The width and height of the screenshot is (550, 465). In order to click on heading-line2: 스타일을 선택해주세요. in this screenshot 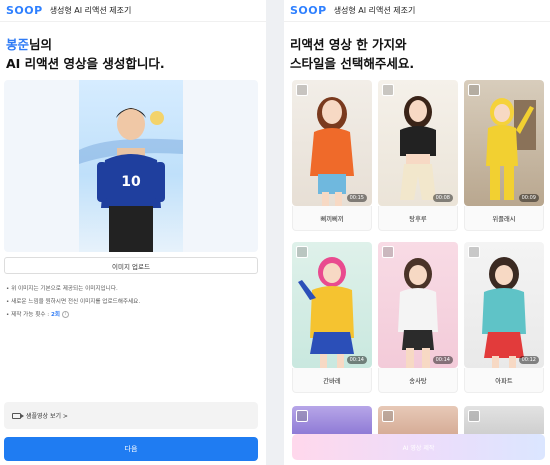, I will do `click(352, 63)`.